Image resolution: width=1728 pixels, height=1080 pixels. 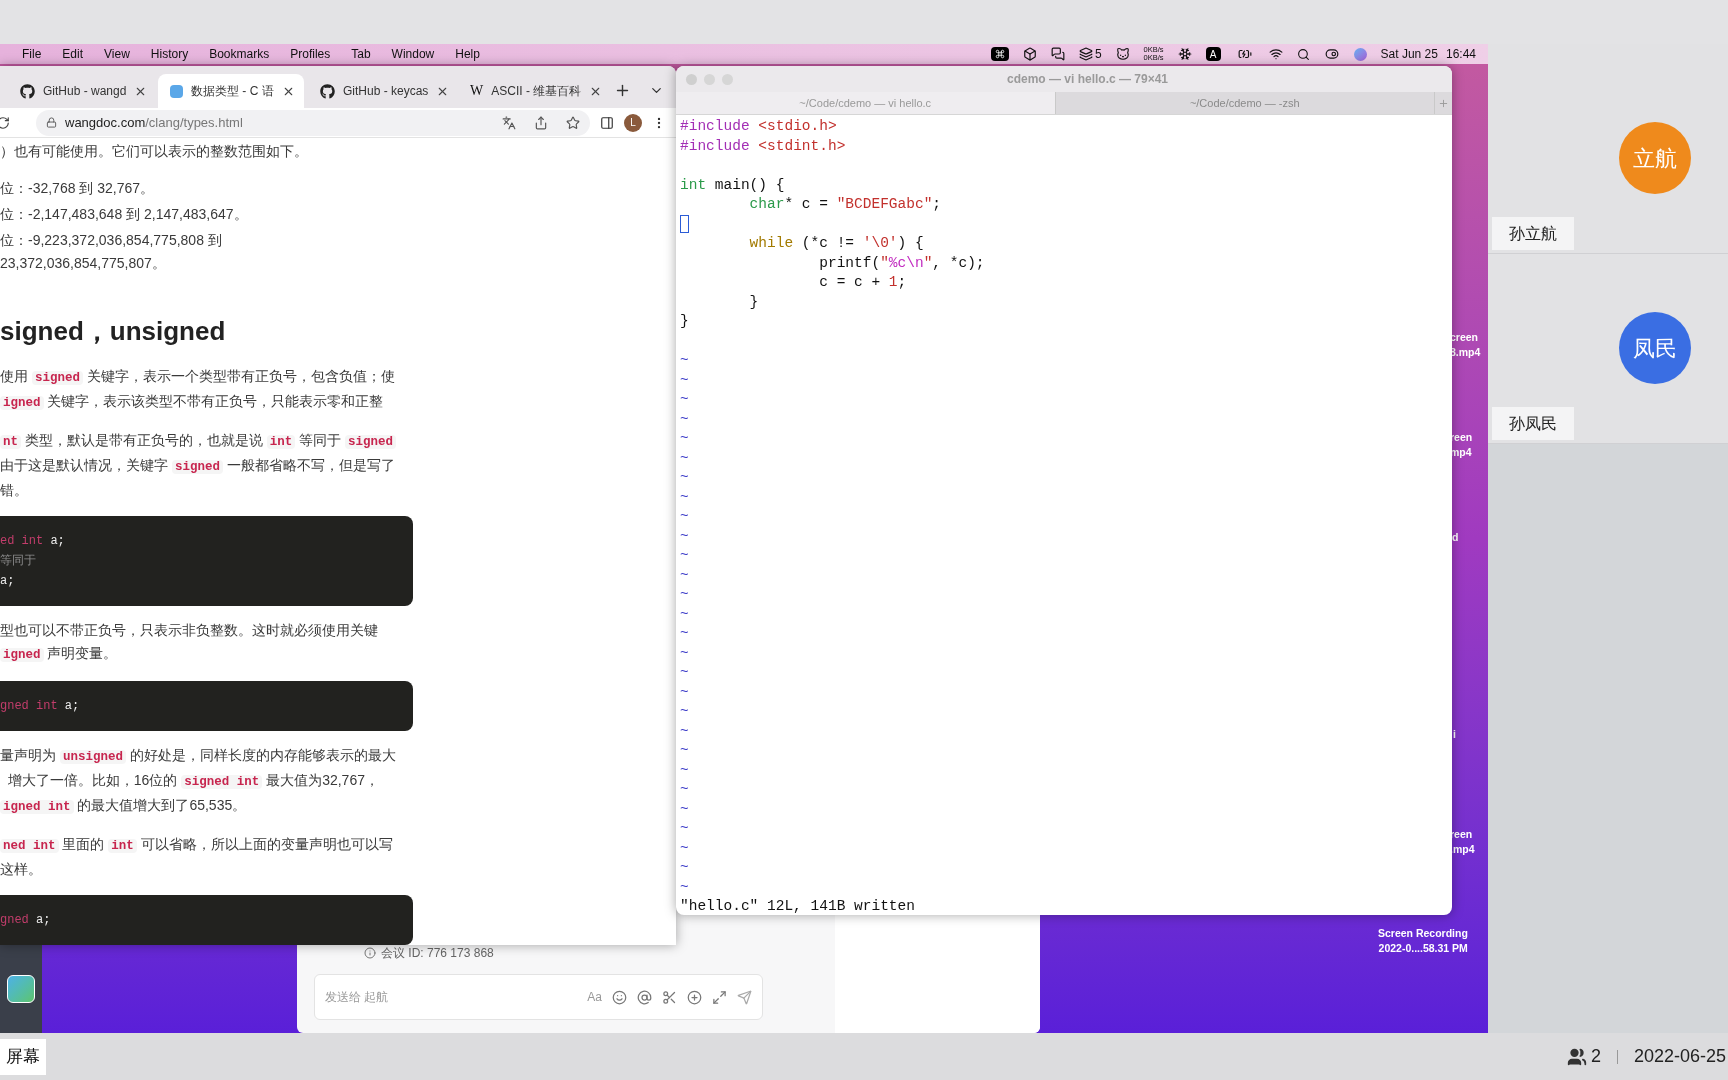 What do you see at coordinates (1057, 54) in the screenshot?
I see `chat-icon` at bounding box center [1057, 54].